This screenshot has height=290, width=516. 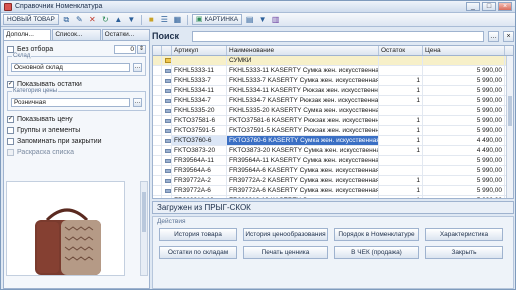 I want to click on search-close-button: ×, so click(x=508, y=36).